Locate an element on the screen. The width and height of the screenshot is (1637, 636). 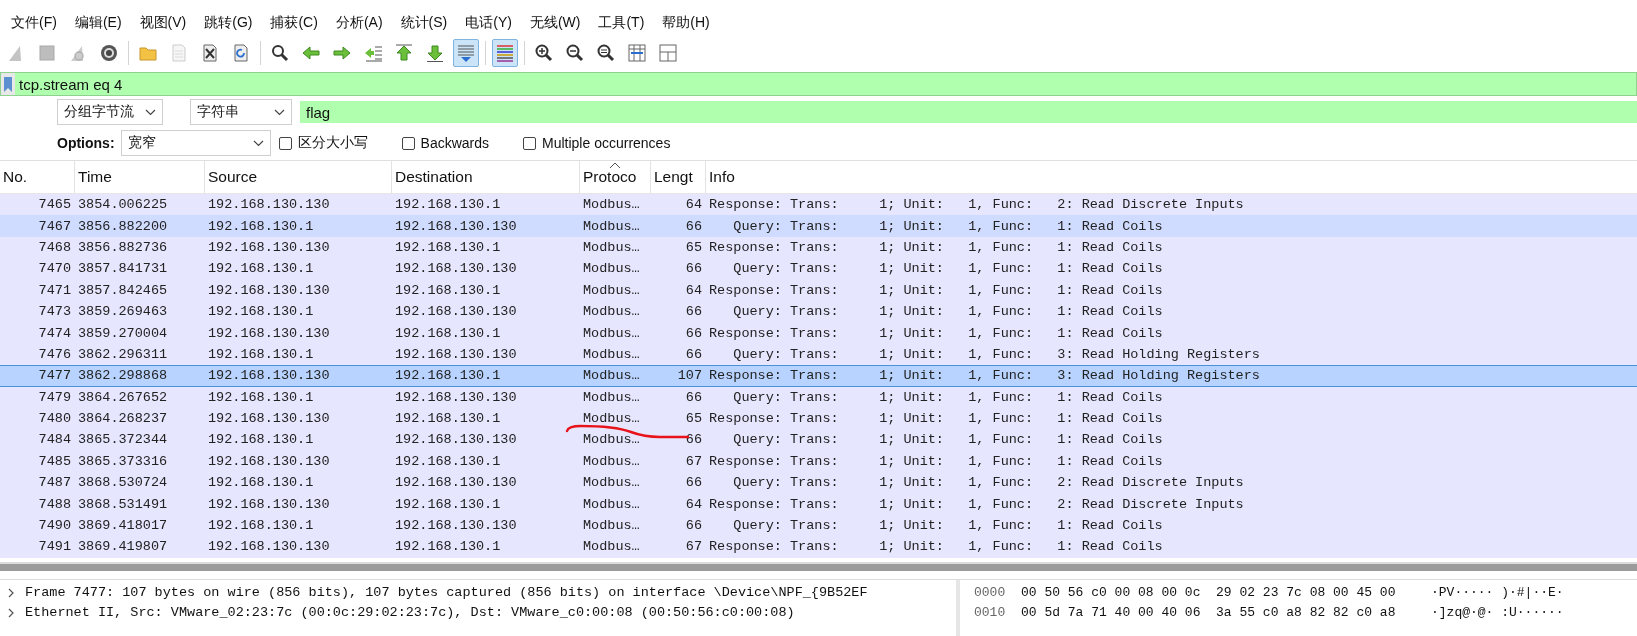
column-header: Destination is located at coordinates (486, 177).